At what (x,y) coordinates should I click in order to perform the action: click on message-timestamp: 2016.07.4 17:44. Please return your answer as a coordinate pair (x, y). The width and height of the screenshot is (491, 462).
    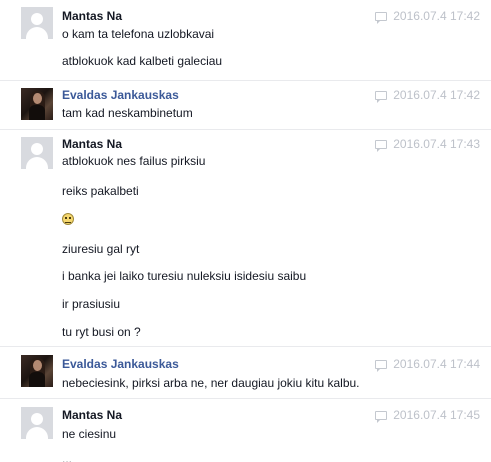
    Looking at the image, I should click on (427, 365).